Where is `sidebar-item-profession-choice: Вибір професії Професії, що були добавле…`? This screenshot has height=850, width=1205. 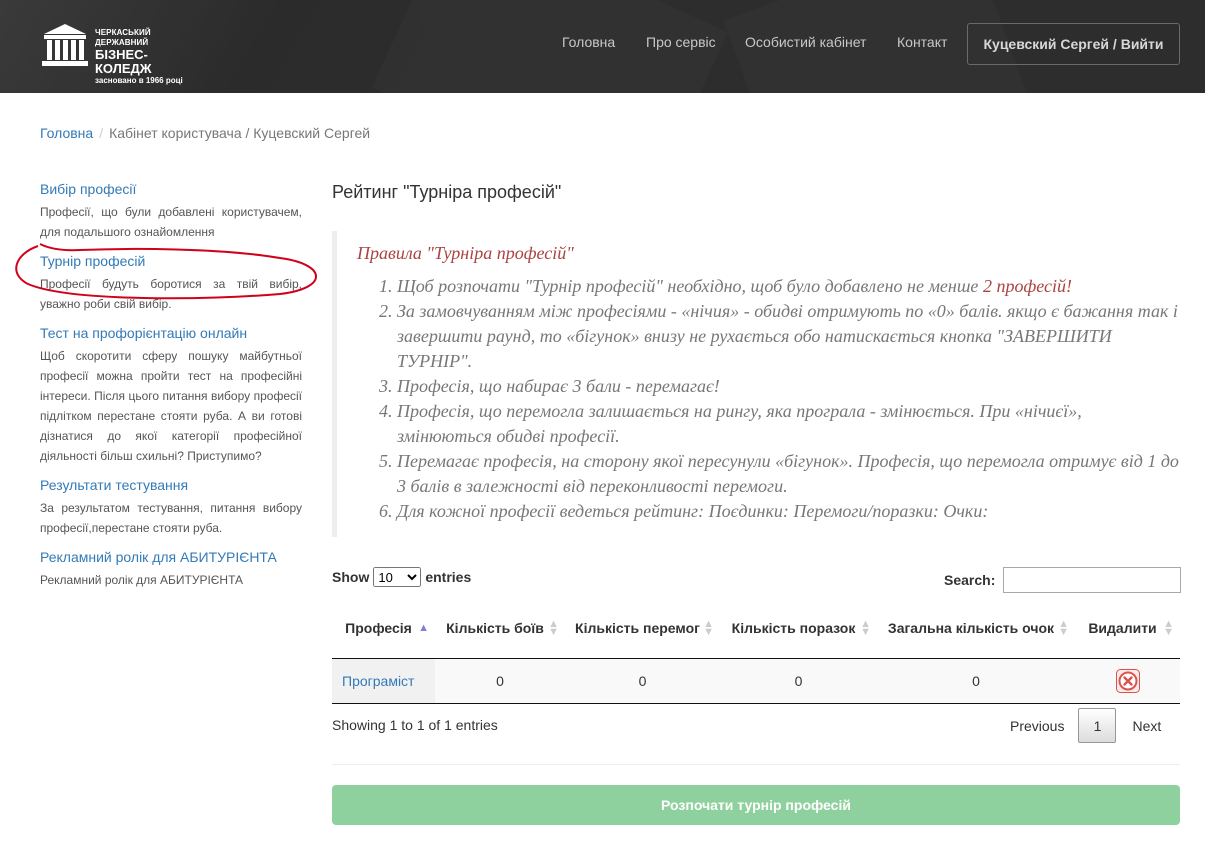 sidebar-item-profession-choice: Вибір професії Професії, що були добавле… is located at coordinates (171, 211).